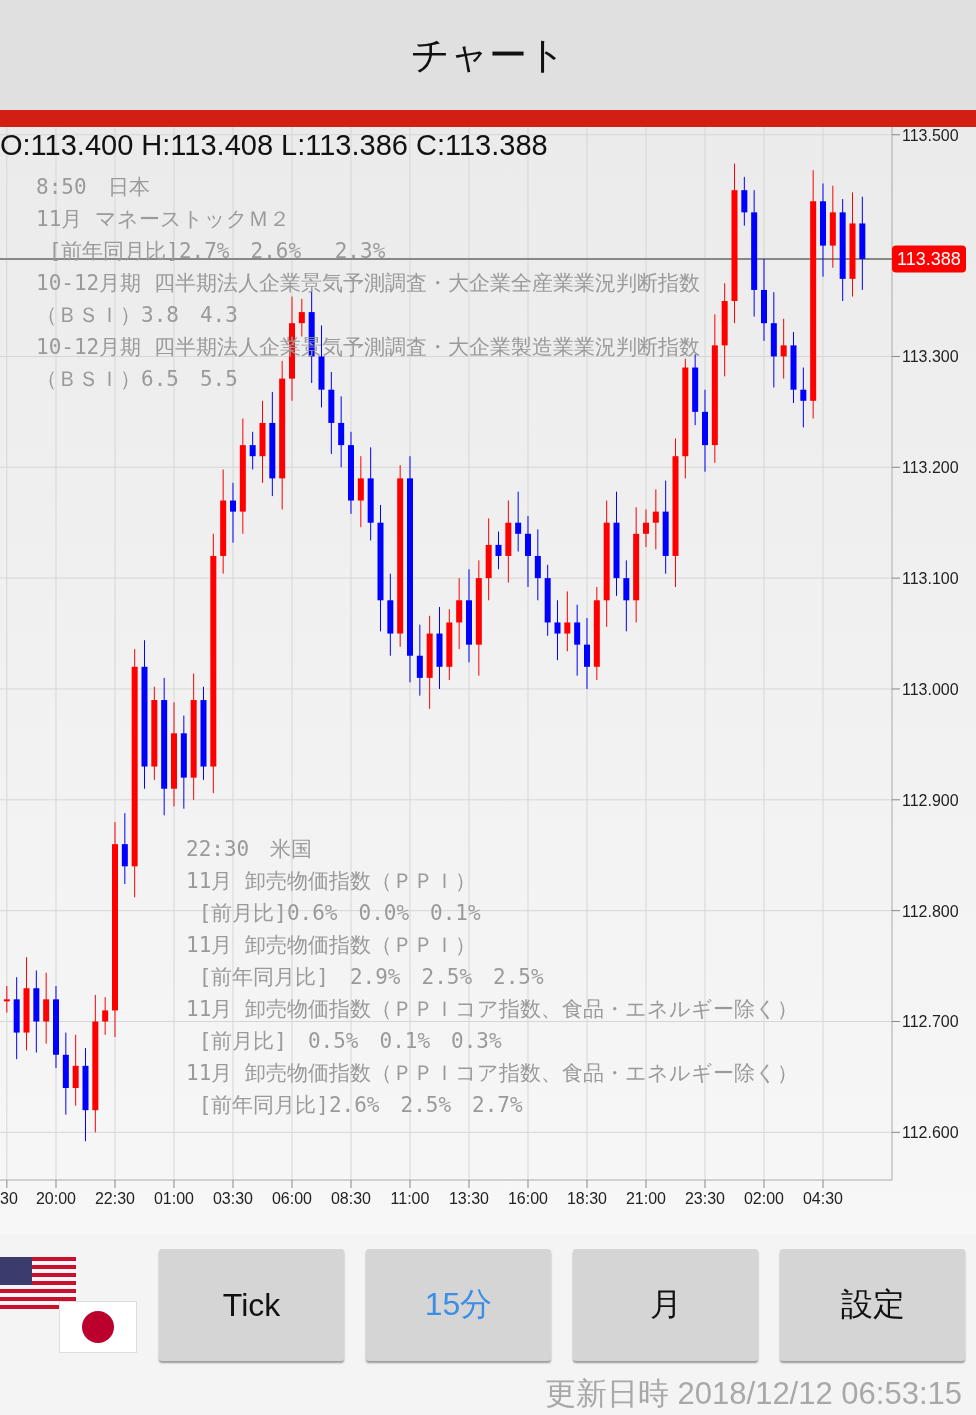 Image resolution: width=976 pixels, height=1415 pixels. I want to click on event-text: [前月比] 0.5% 0.1% 0.3%, so click(349, 1041).